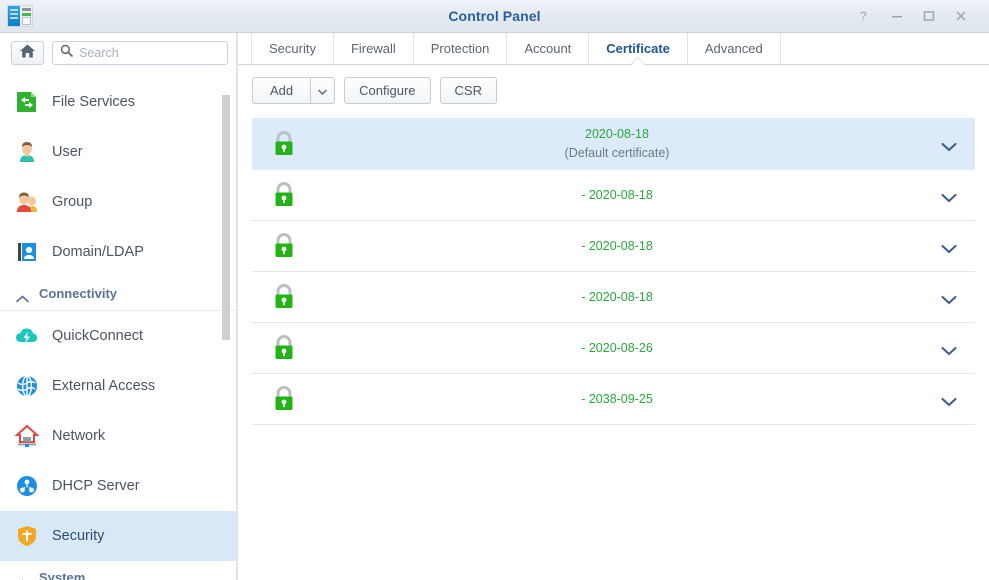 The height and width of the screenshot is (580, 989). I want to click on tab-advanced: Advanced, so click(733, 48).